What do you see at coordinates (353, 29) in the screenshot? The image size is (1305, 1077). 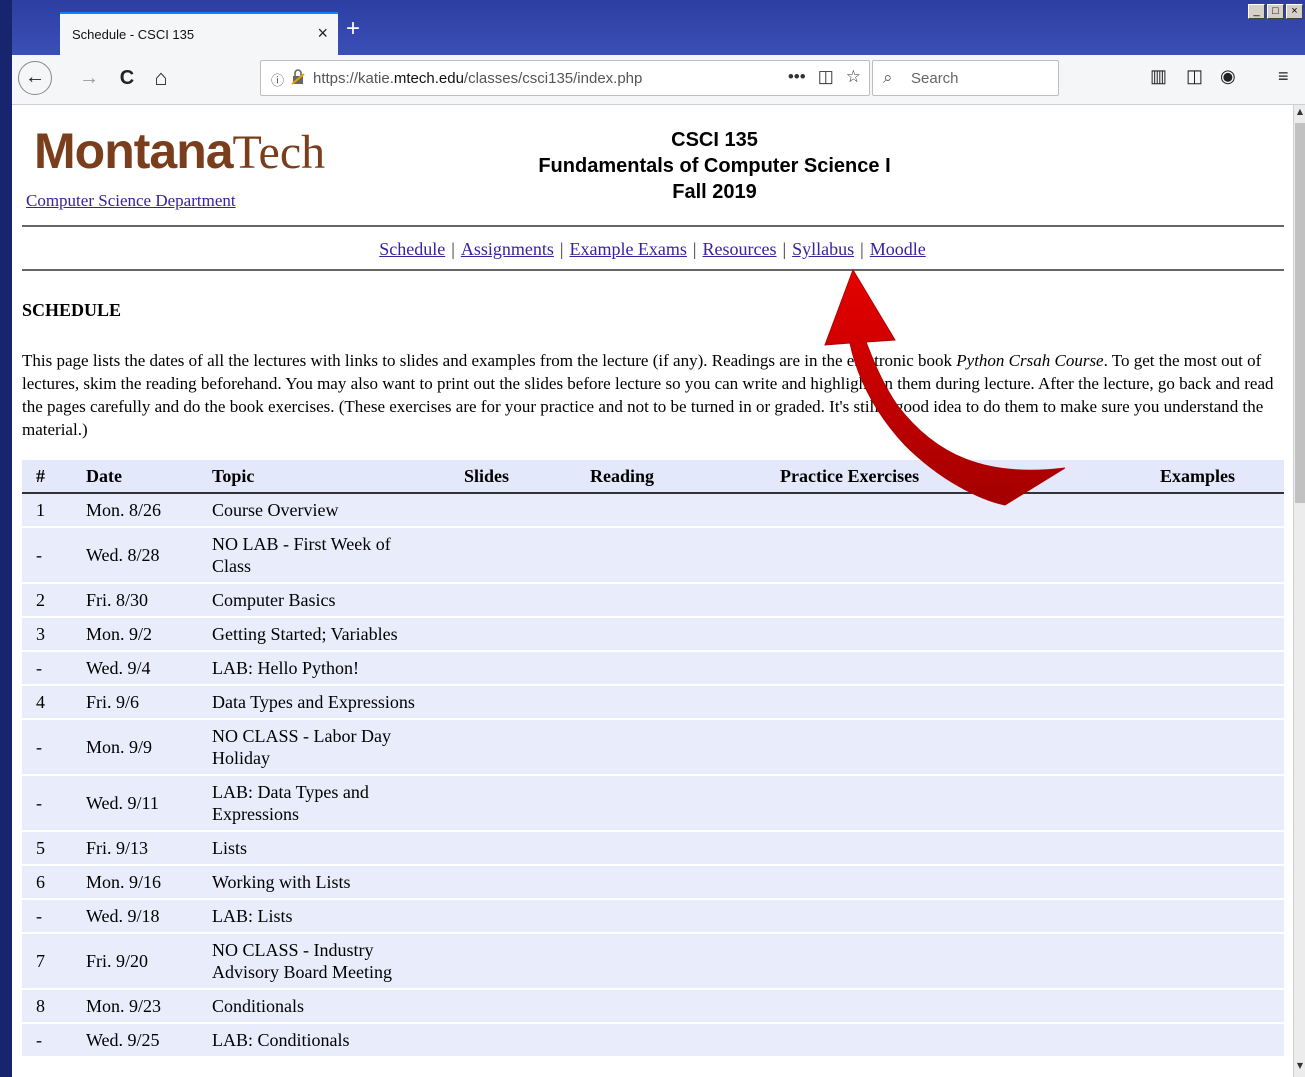 I see `new-tab-button: +` at bounding box center [353, 29].